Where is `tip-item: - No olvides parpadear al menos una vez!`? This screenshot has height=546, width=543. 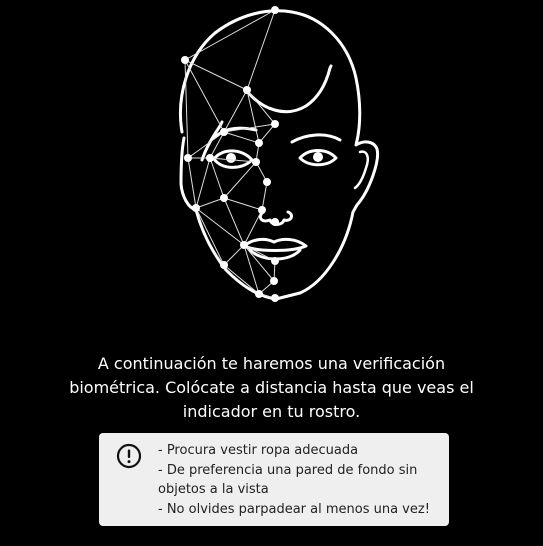
tip-item: - No olvides parpadear al menos una vez! is located at coordinates (294, 509).